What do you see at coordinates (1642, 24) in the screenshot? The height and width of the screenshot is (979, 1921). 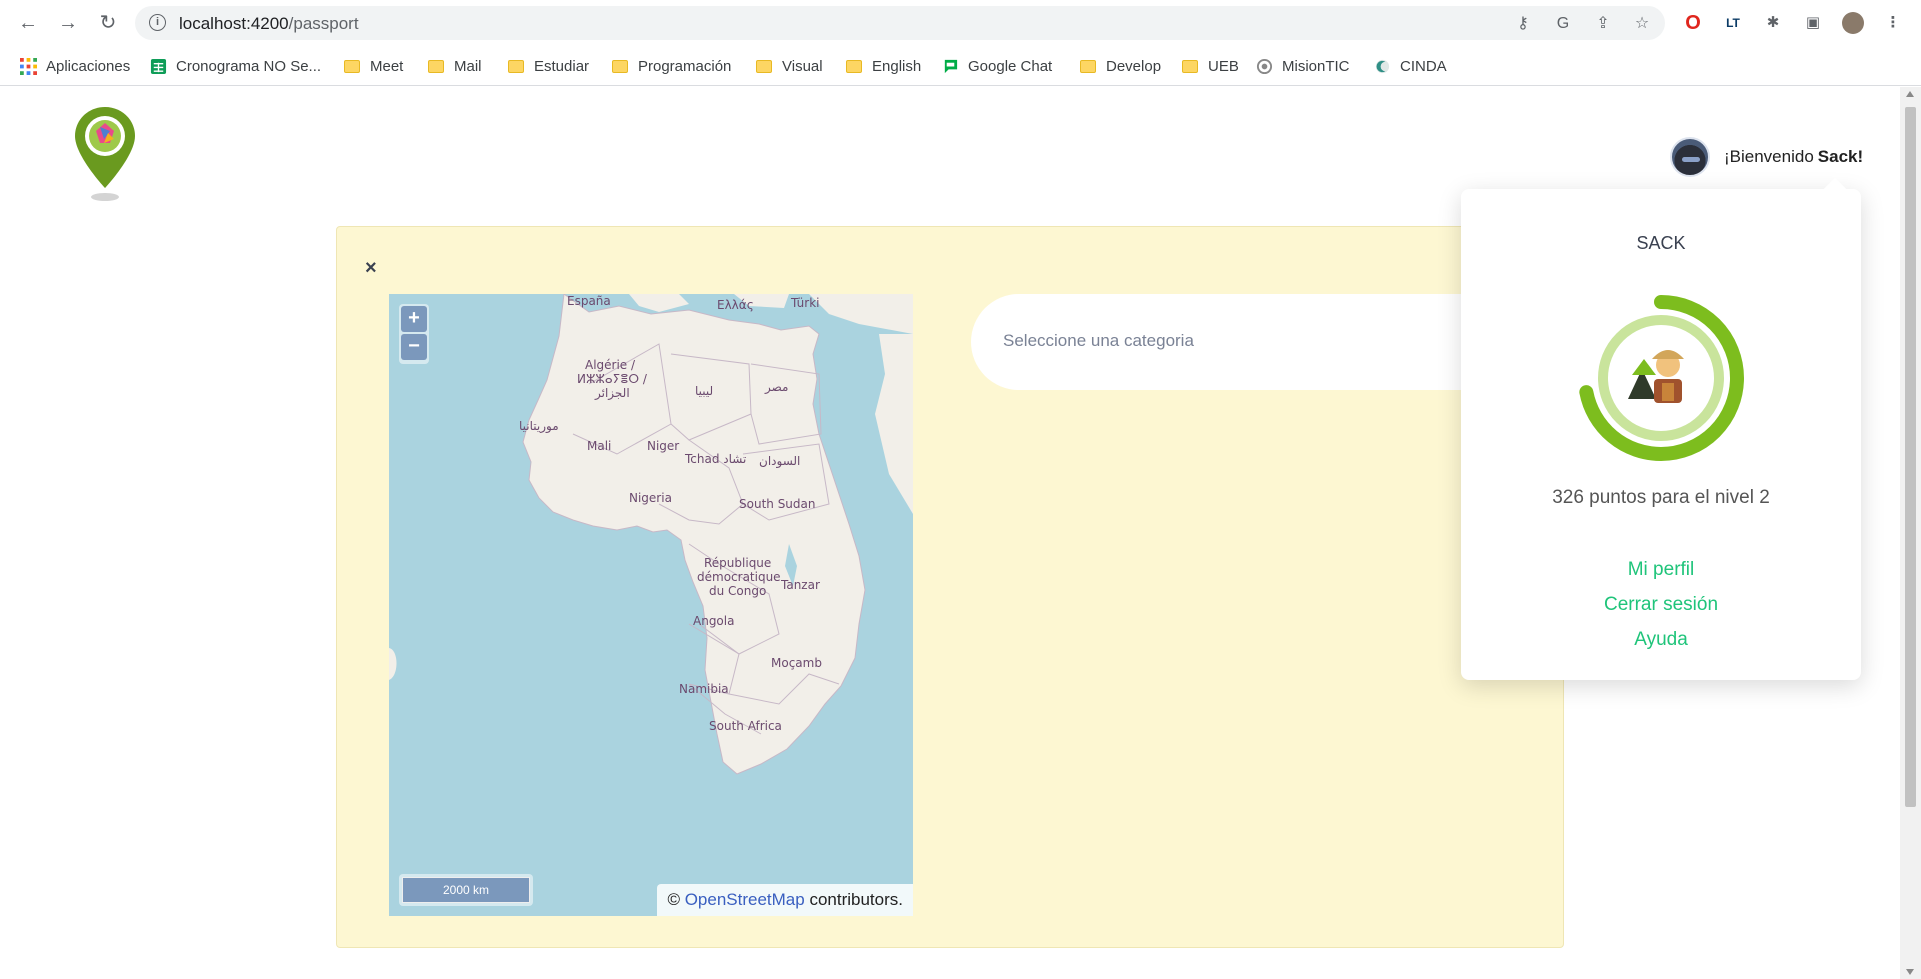 I see `bookmark-star-icon: ☆` at bounding box center [1642, 24].